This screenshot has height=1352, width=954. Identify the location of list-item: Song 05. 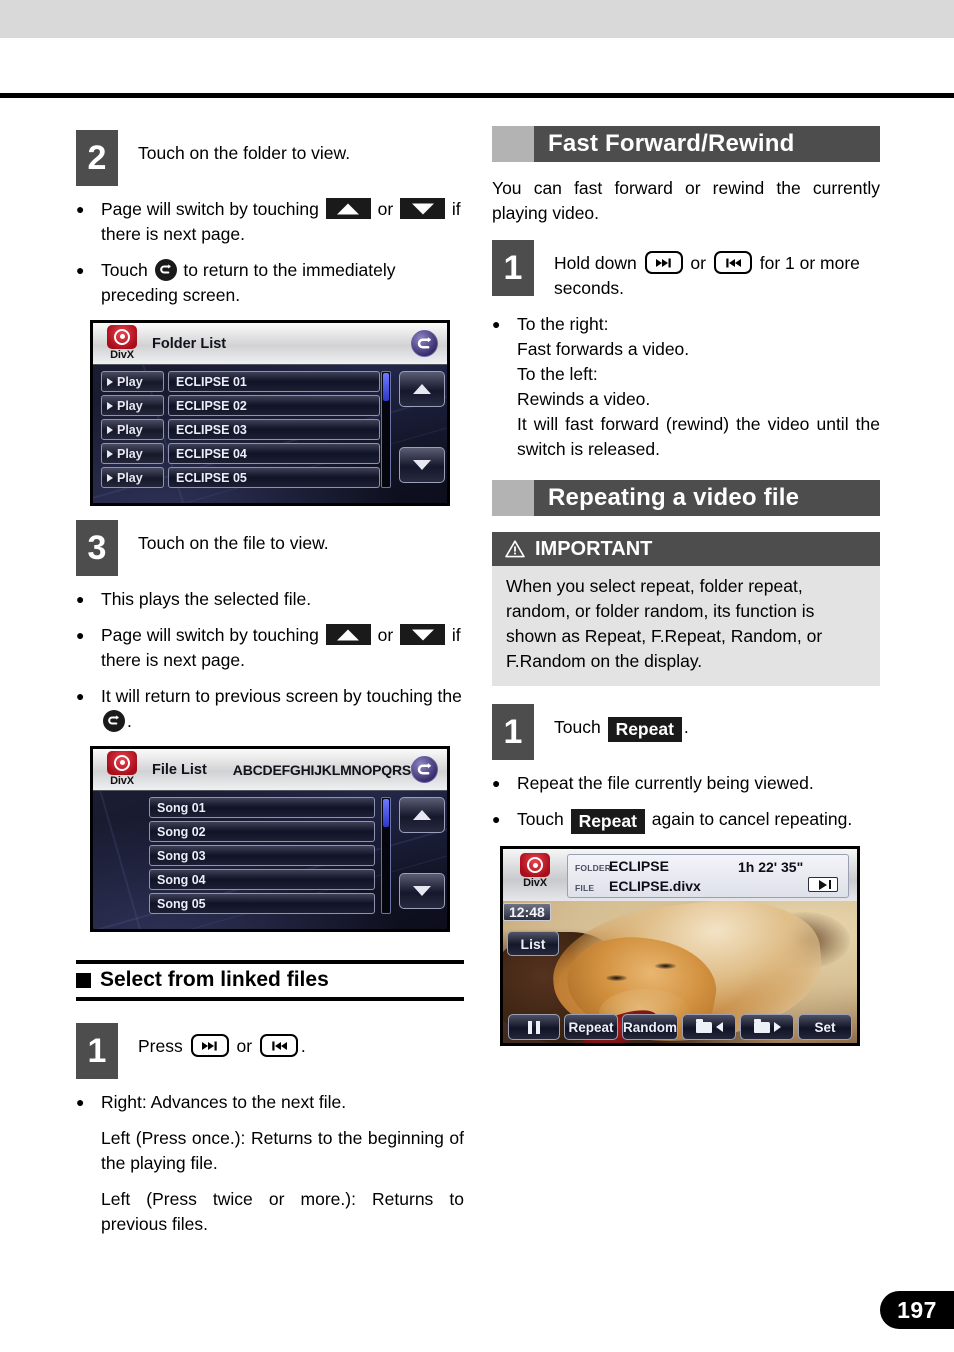
(262, 903).